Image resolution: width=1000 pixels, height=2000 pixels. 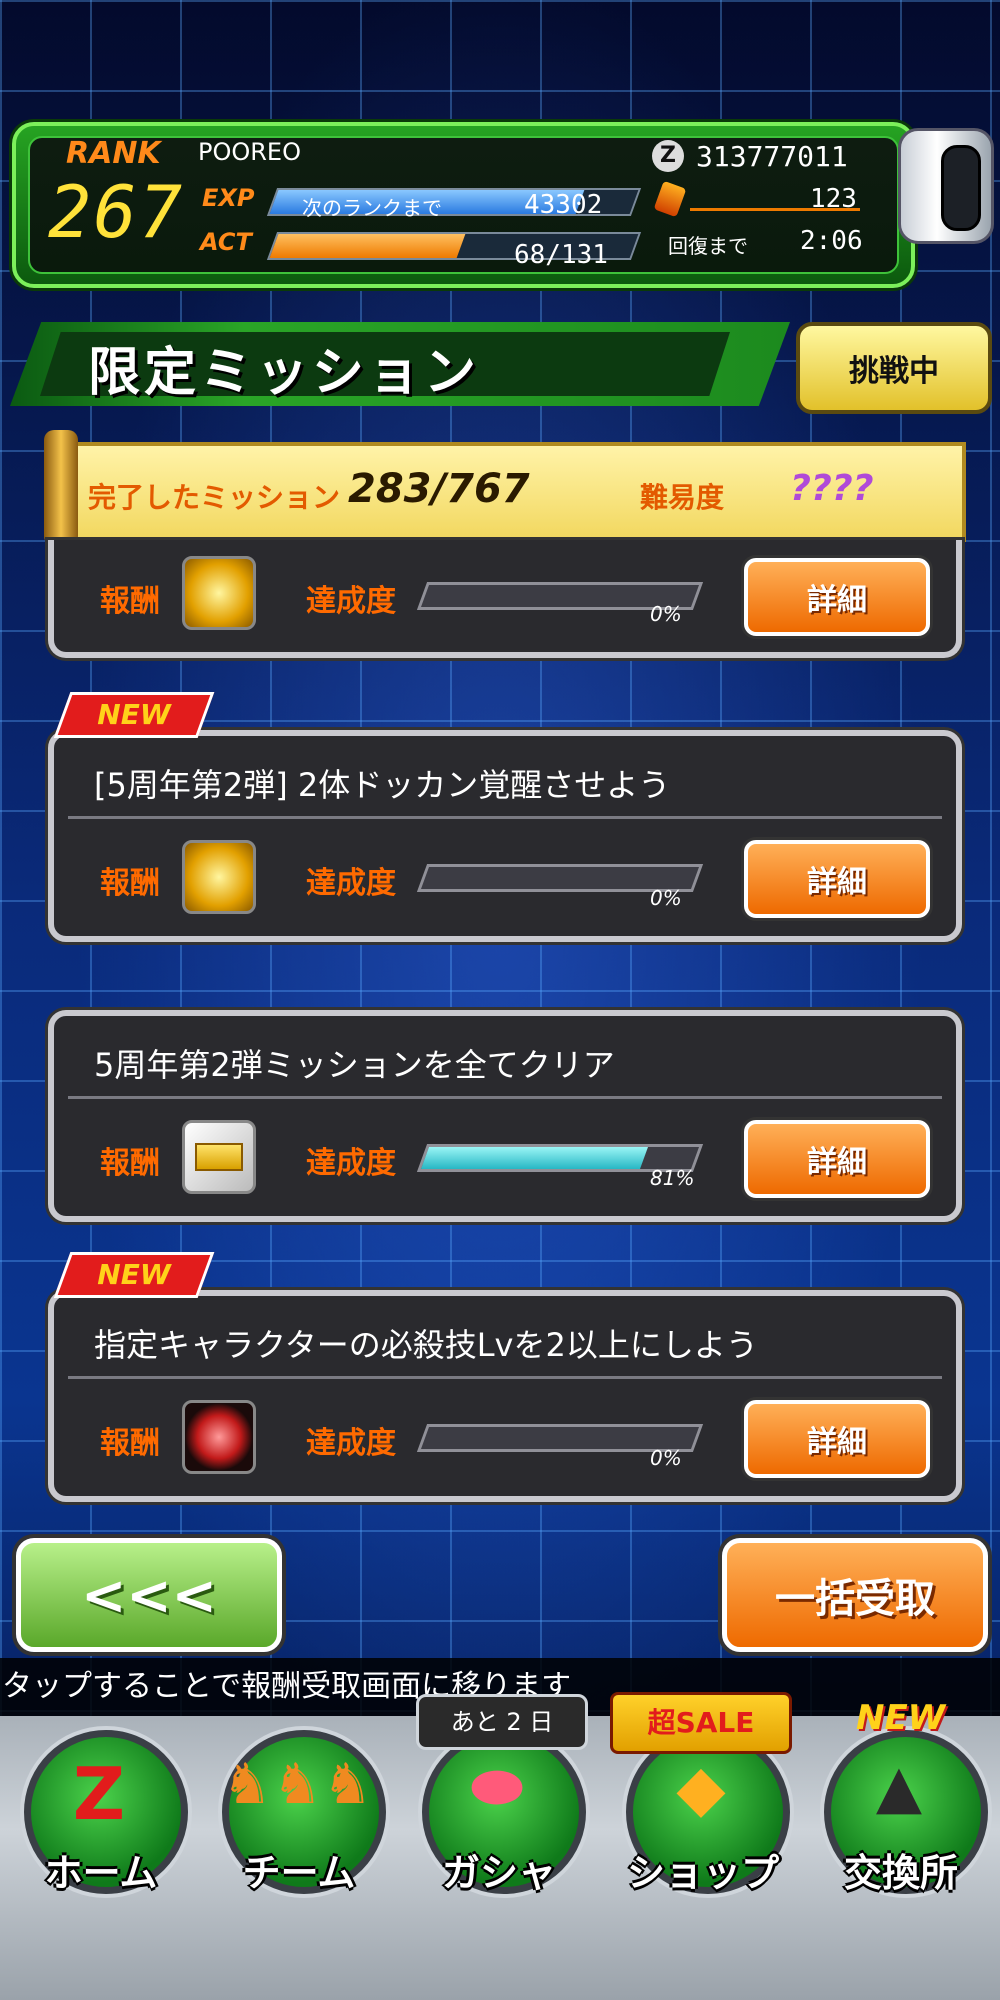 What do you see at coordinates (682, 497) in the screenshot?
I see `difficulty-label: 難易度` at bounding box center [682, 497].